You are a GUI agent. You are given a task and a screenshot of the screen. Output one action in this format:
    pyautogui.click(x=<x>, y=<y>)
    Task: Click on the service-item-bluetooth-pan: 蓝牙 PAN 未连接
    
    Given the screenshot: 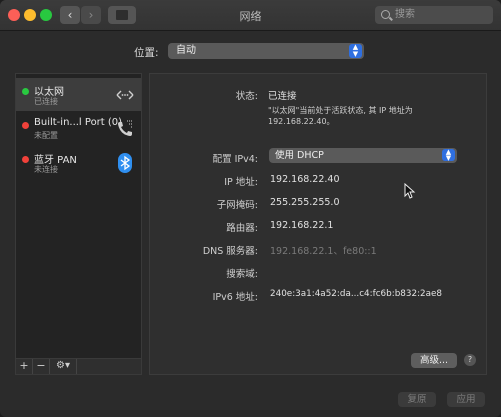 What is the action you would take?
    pyautogui.click(x=78, y=162)
    